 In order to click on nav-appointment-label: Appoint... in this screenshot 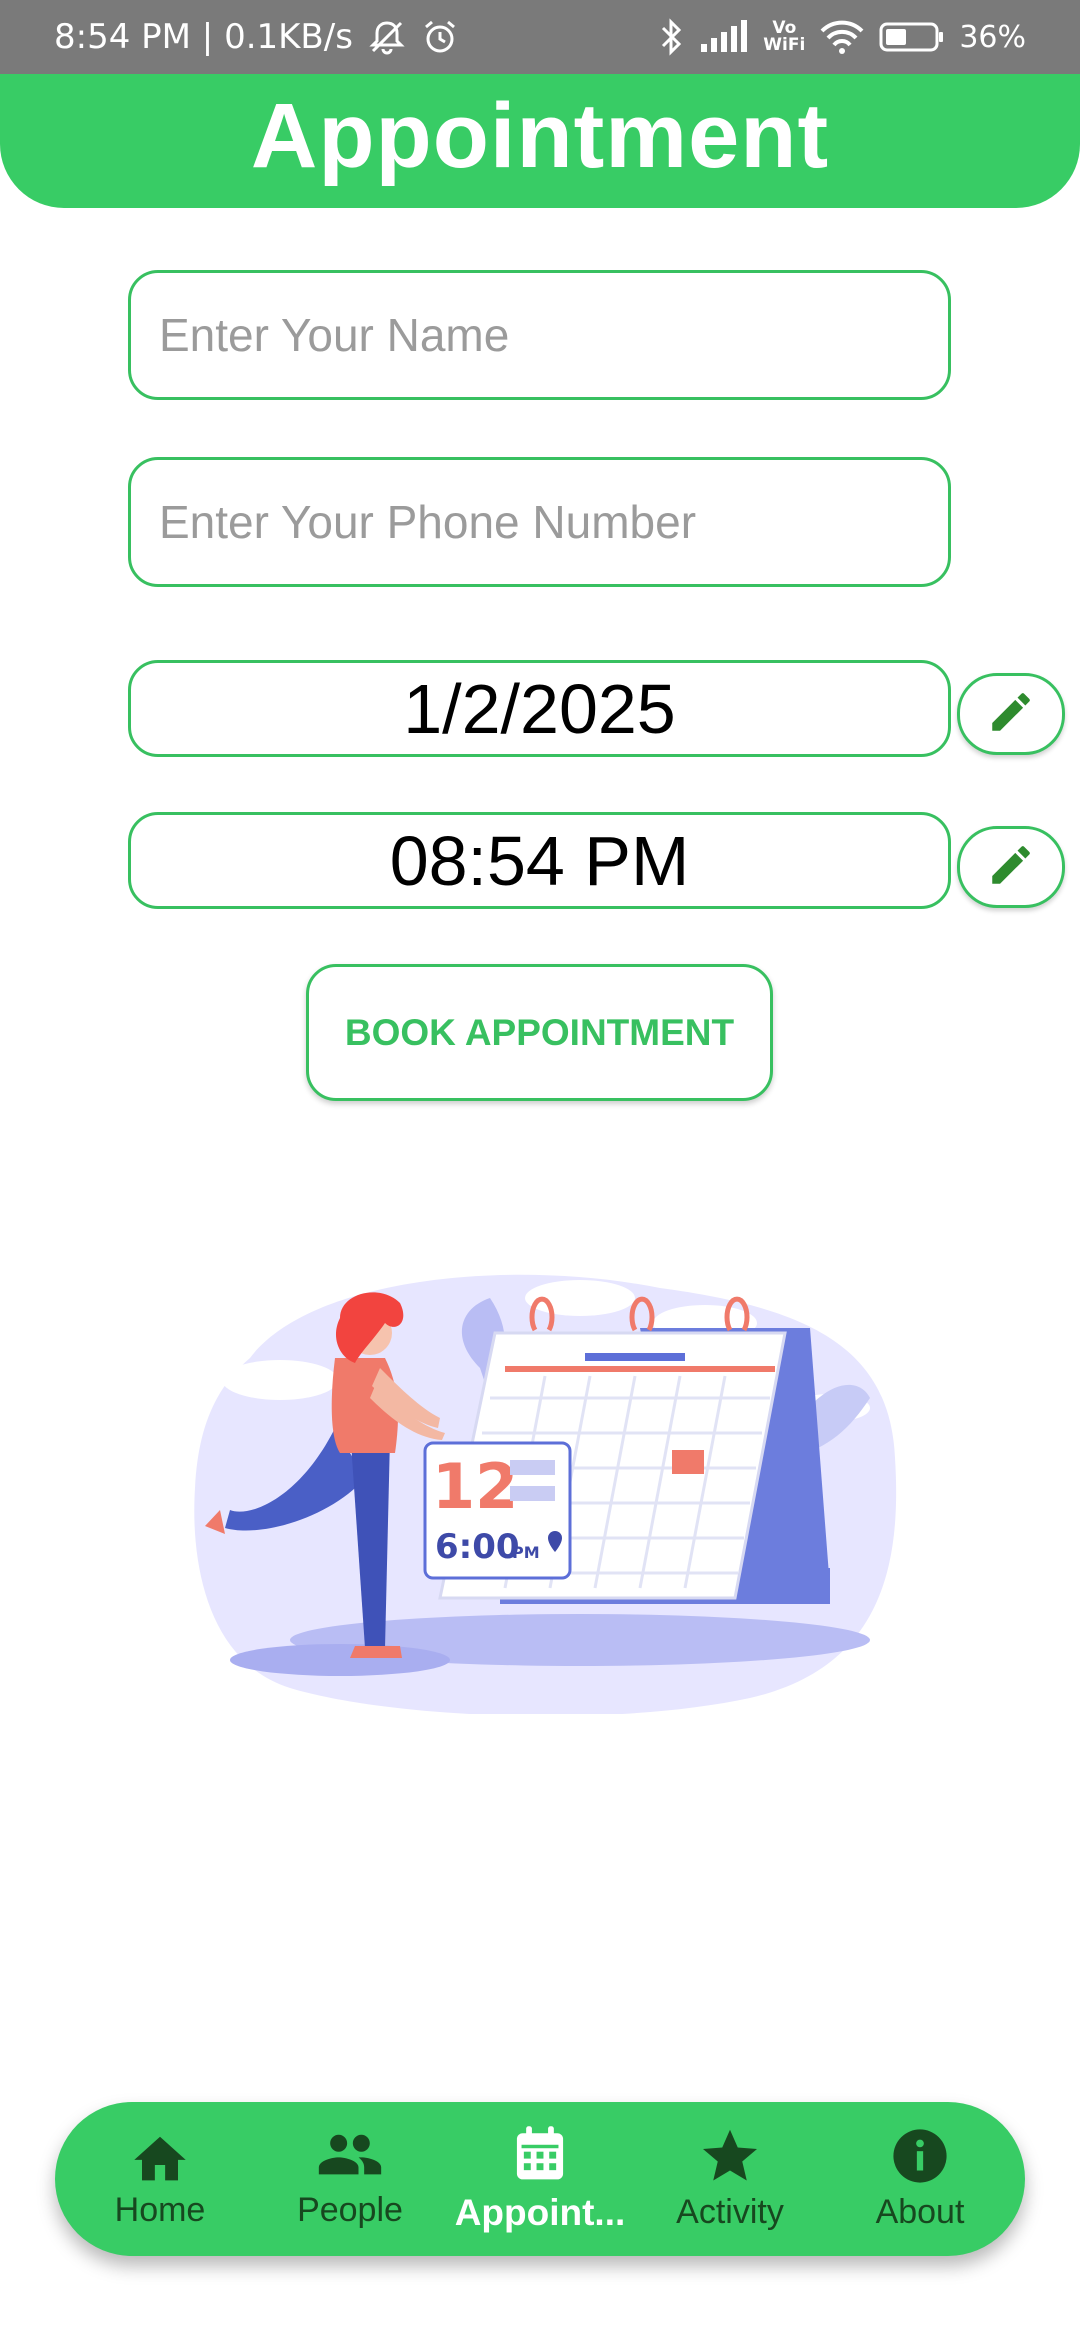, I will do `click(540, 2212)`.